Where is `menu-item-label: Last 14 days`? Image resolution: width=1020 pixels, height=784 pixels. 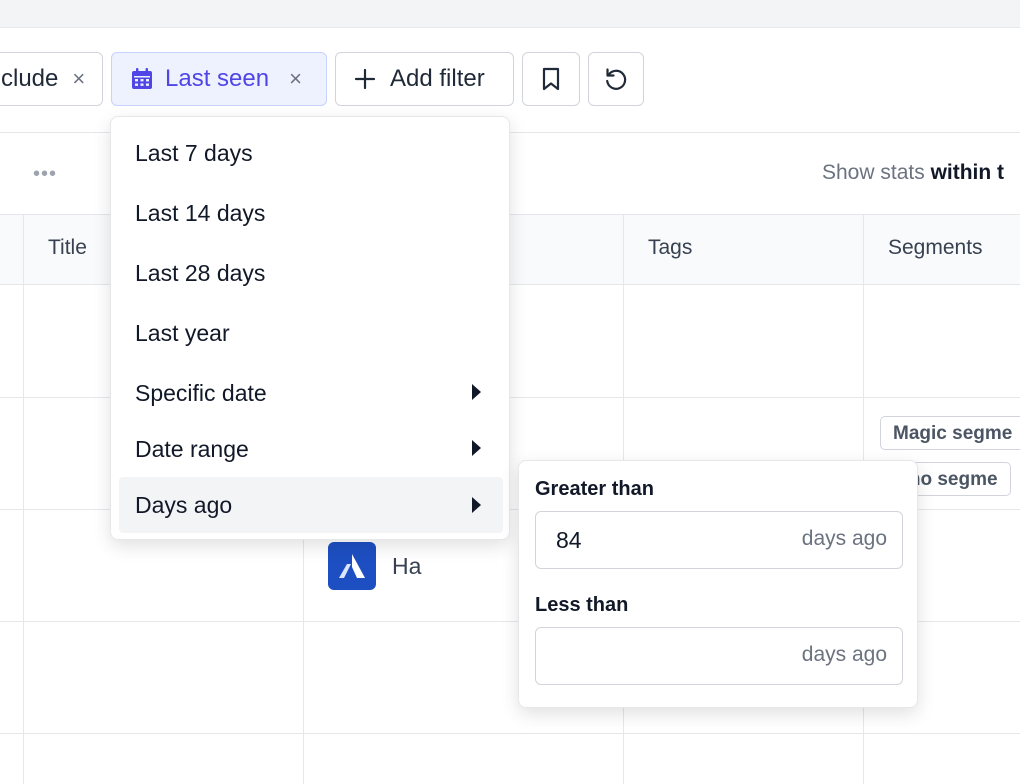 menu-item-label: Last 14 days is located at coordinates (200, 212).